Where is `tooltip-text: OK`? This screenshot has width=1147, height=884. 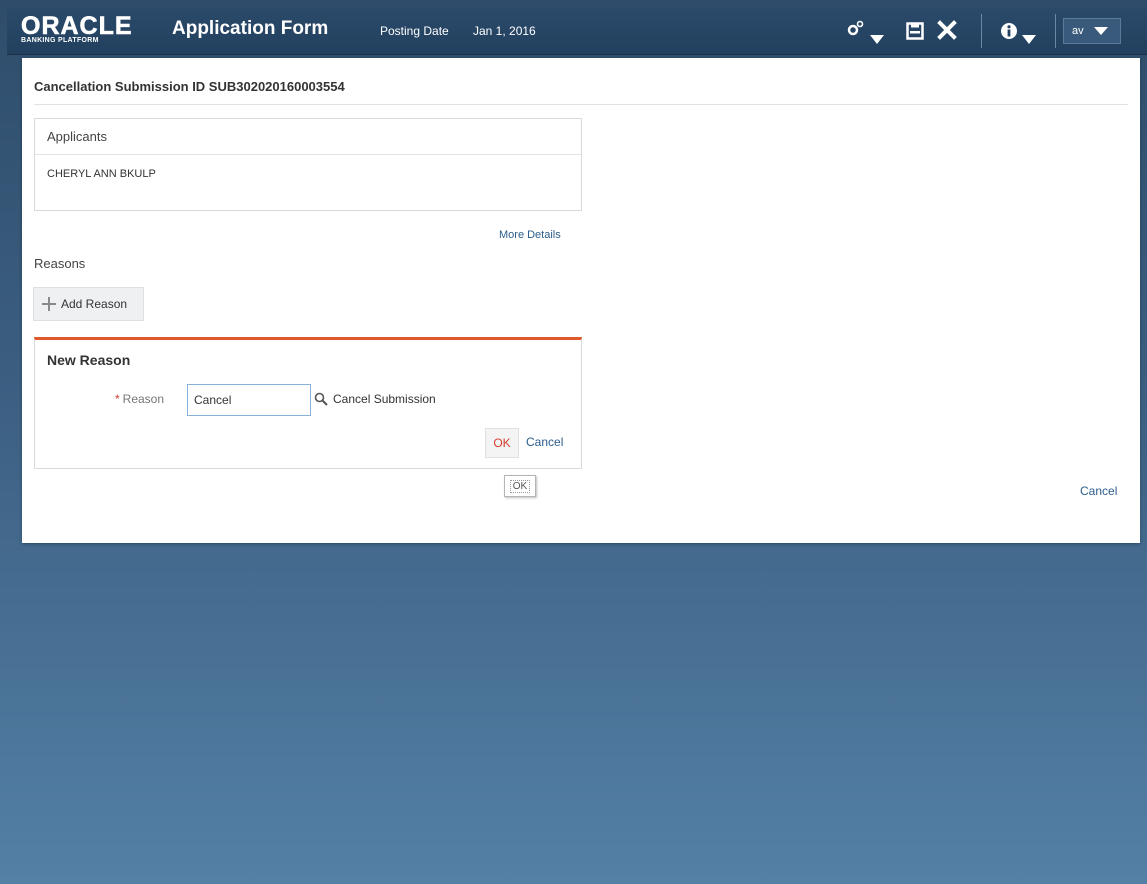
tooltip-text: OK is located at coordinates (520, 486).